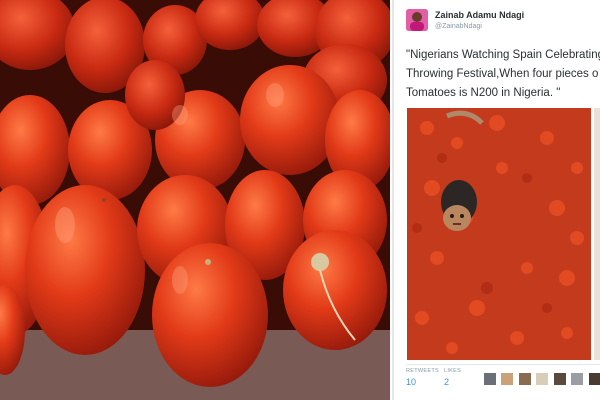 The width and height of the screenshot is (600, 400). What do you see at coordinates (417, 20) in the screenshot?
I see `profile-photo-icon` at bounding box center [417, 20].